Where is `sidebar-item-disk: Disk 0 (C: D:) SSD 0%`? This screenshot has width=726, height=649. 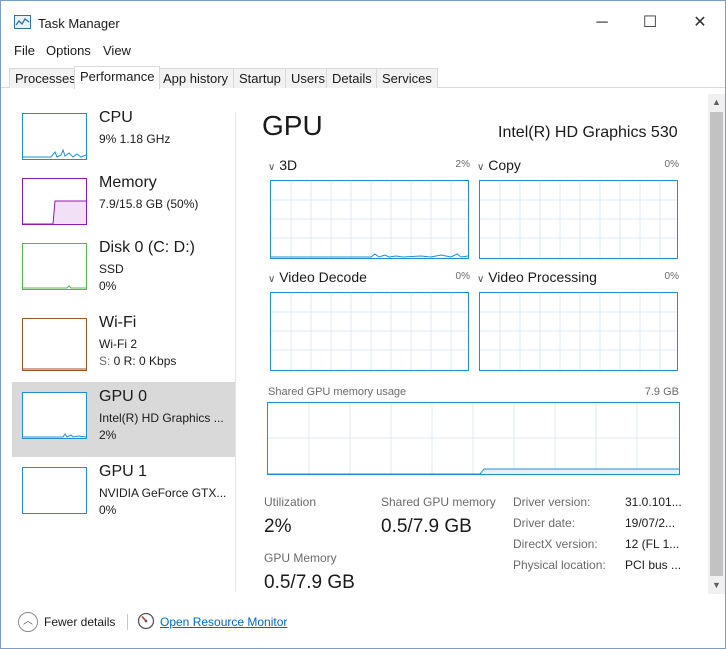
sidebar-item-disk: Disk 0 (C: D:) SSD 0% is located at coordinates (124, 270).